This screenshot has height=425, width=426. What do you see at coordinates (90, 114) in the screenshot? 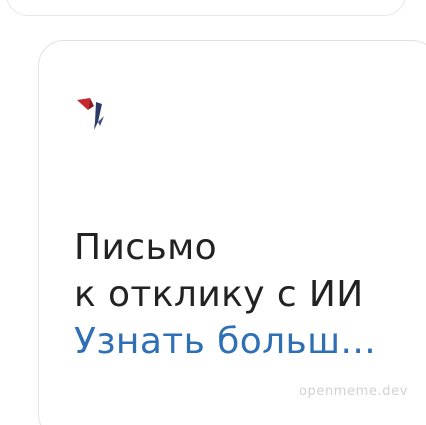
I see `origami-bird-logo-icon` at bounding box center [90, 114].